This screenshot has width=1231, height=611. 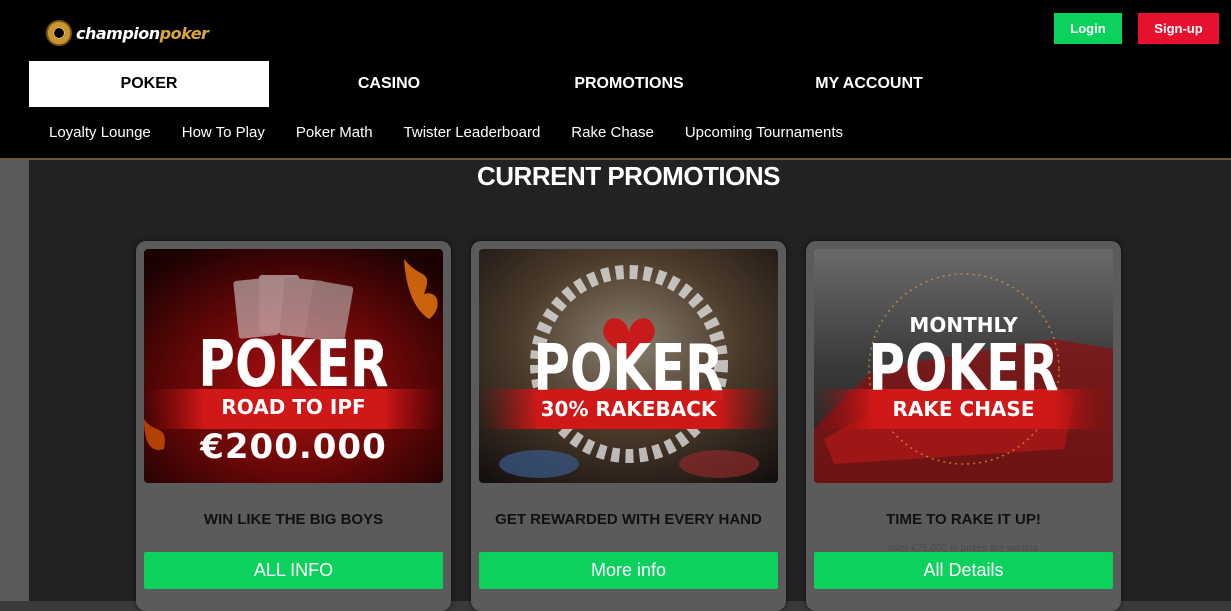 I want to click on subnav-how-to-play: How To Play, so click(x=223, y=132).